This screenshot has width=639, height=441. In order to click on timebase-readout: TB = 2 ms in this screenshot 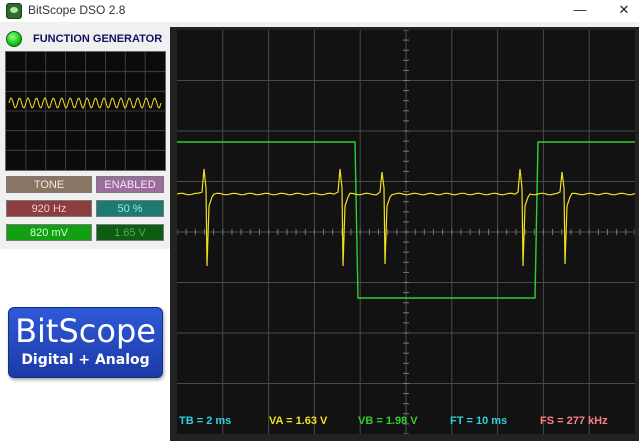, I will do `click(205, 421)`.